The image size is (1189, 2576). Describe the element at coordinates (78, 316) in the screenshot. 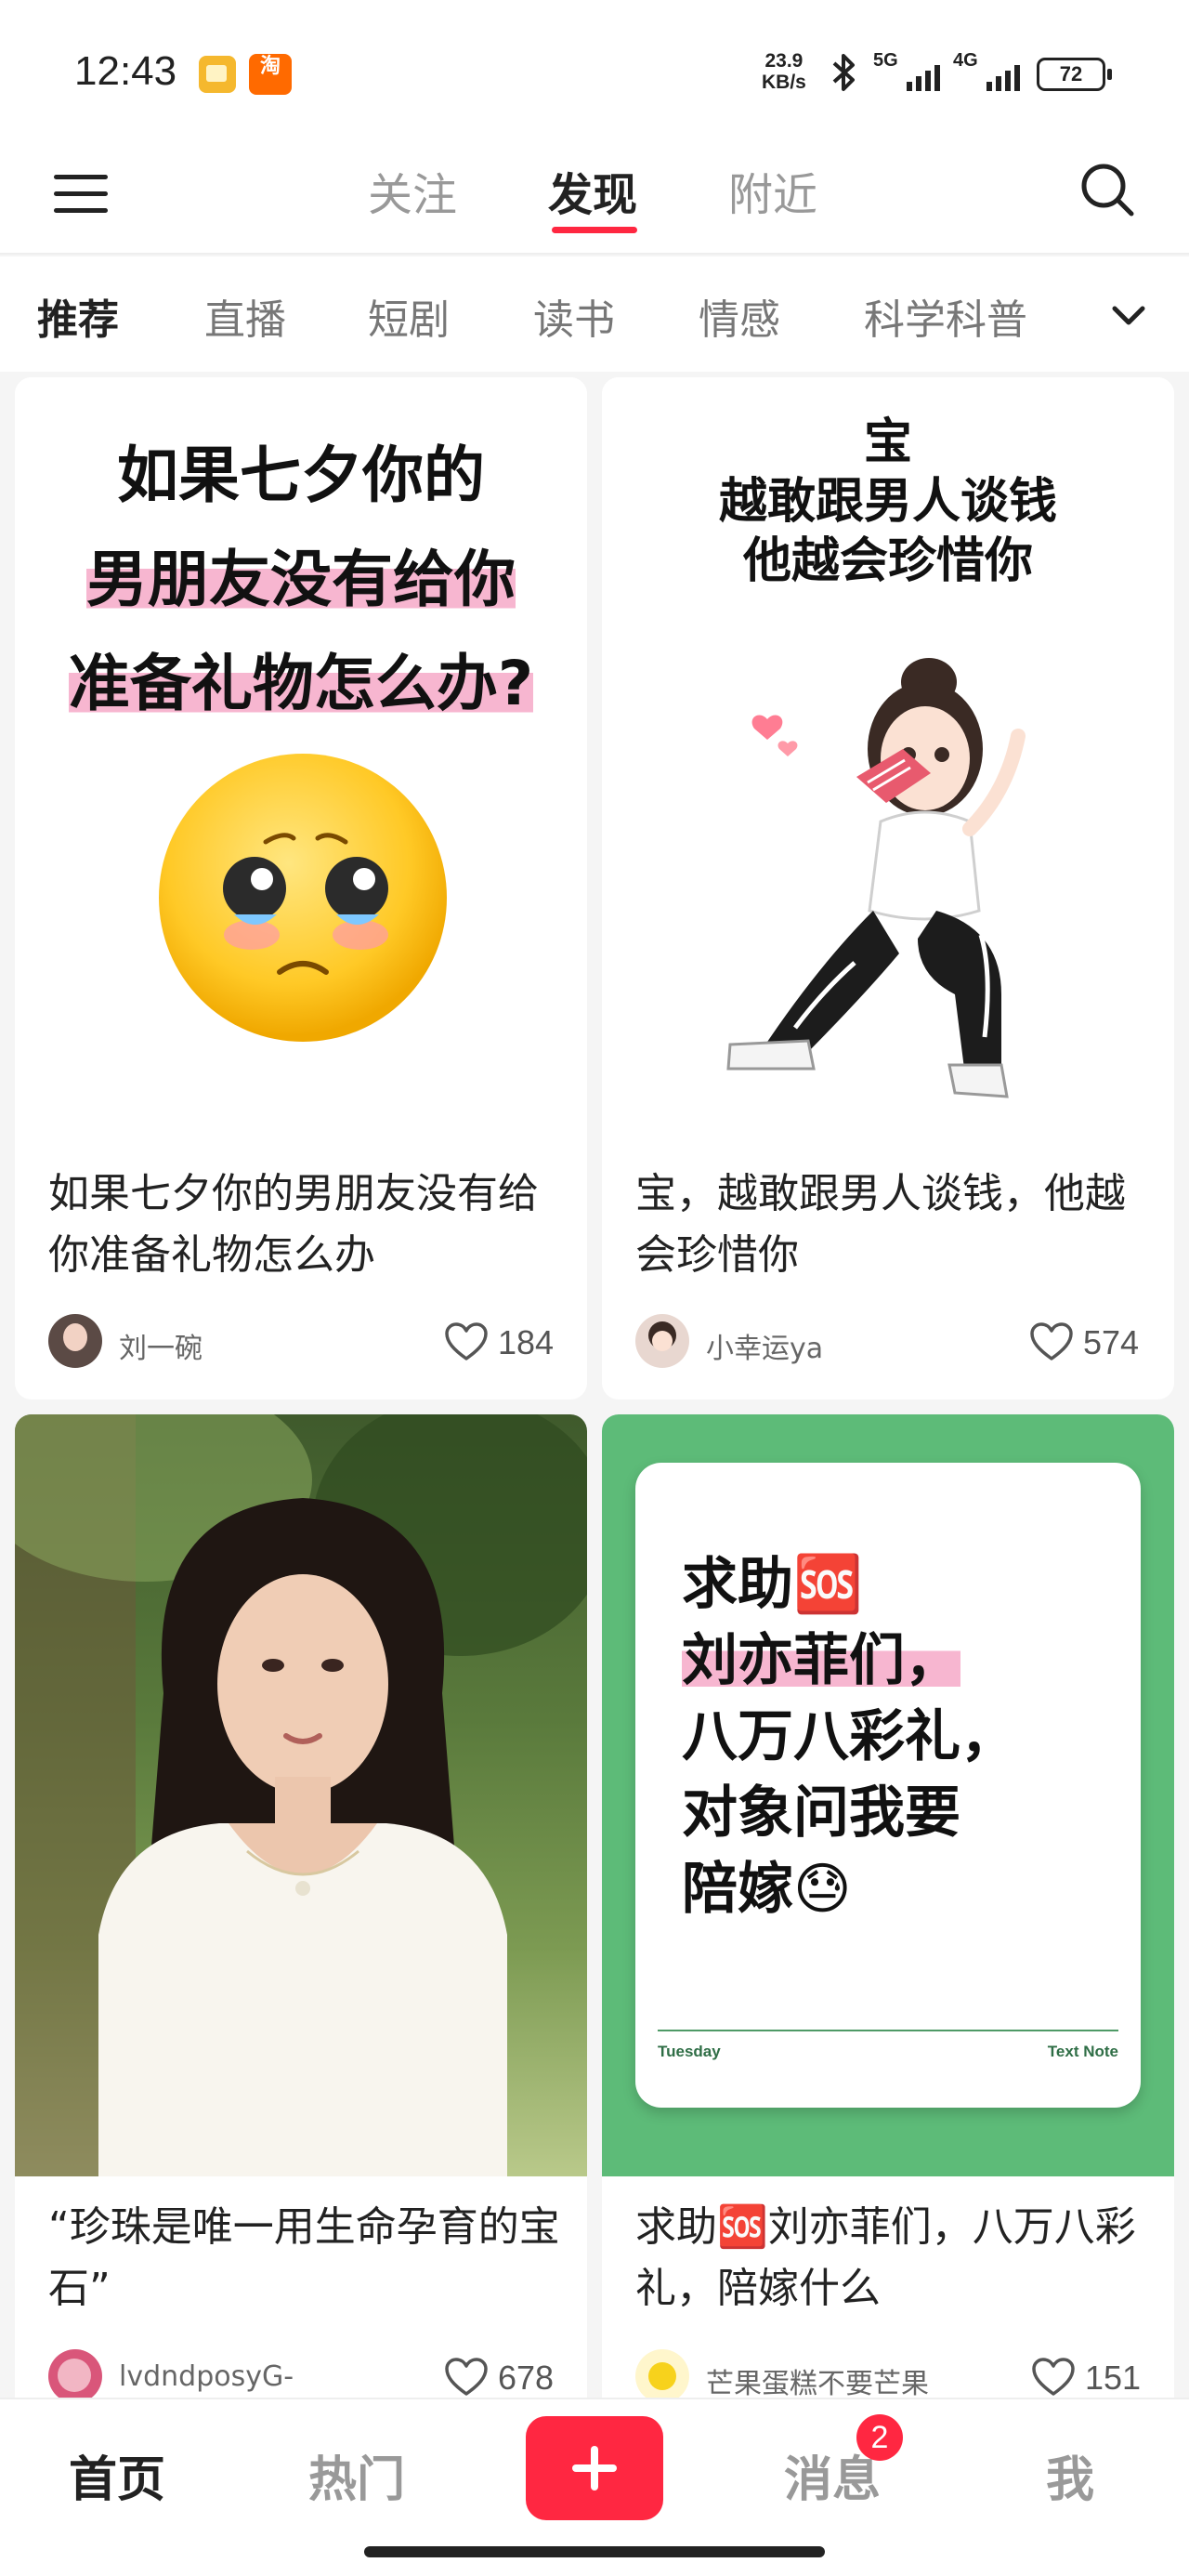

I see `channel-recommend: 推荐` at that location.